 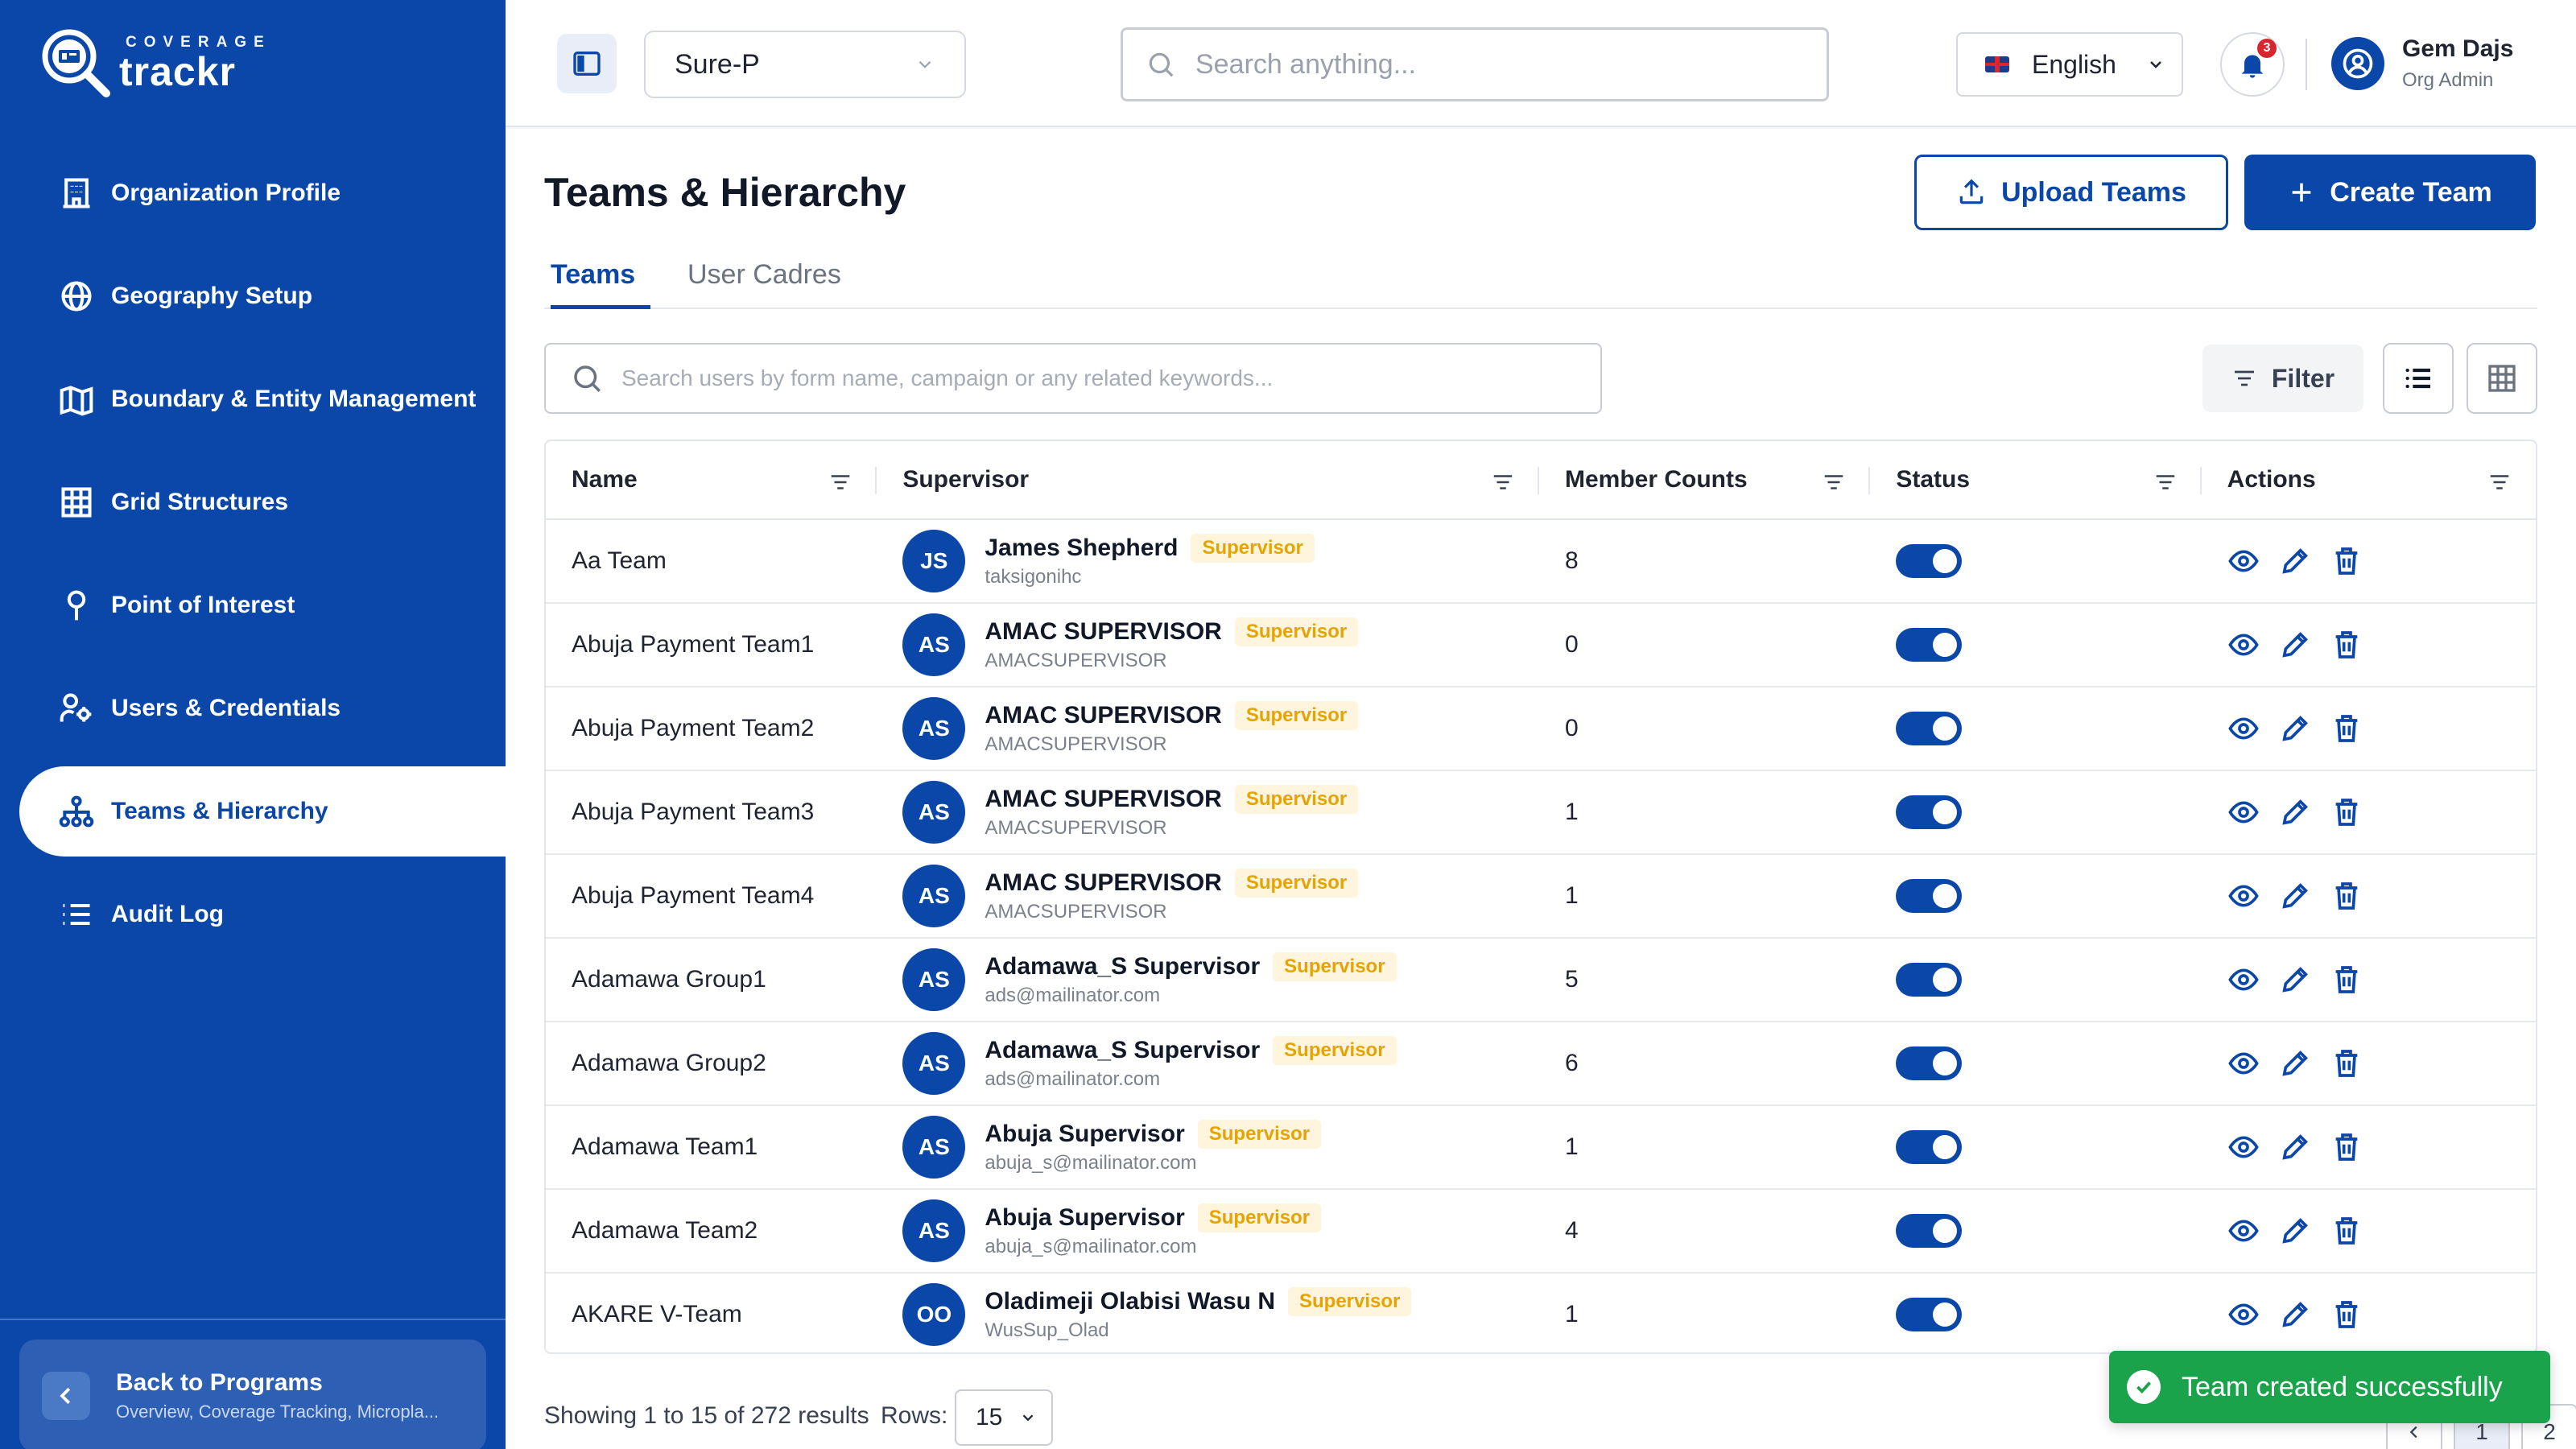 I want to click on filter-button: Filter, so click(x=2282, y=378).